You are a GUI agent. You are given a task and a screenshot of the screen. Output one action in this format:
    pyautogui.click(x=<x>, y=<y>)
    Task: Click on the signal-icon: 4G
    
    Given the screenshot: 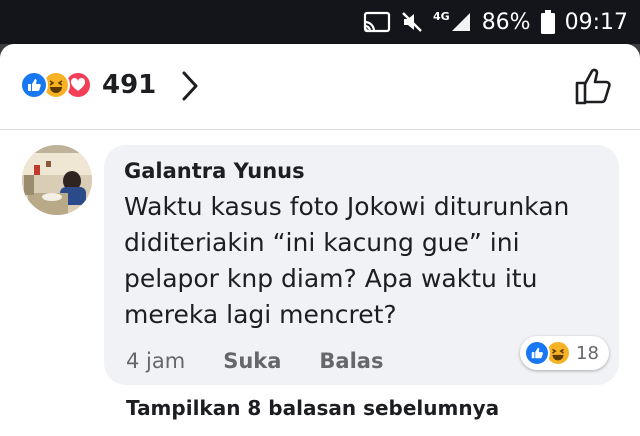 What is the action you would take?
    pyautogui.click(x=452, y=22)
    